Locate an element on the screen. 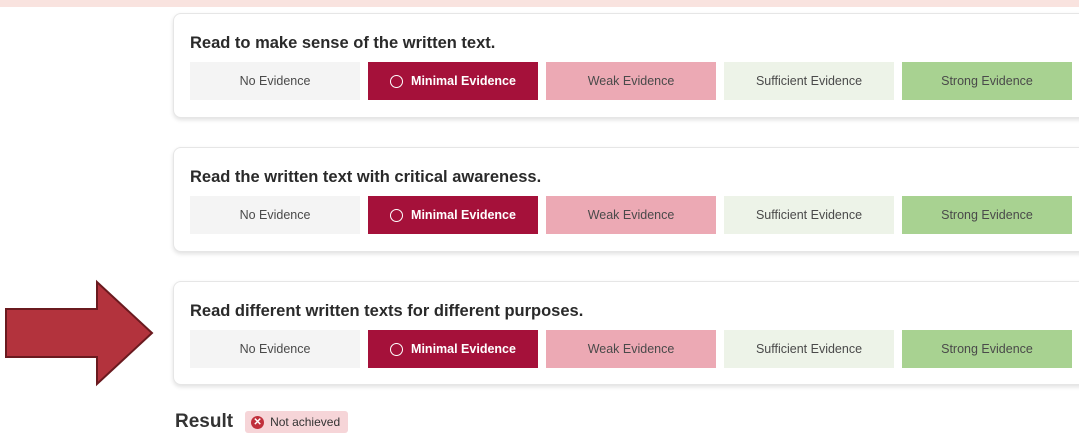 Image resolution: width=1079 pixels, height=434 pixels. pointer-arrow-icon is located at coordinates (79, 333).